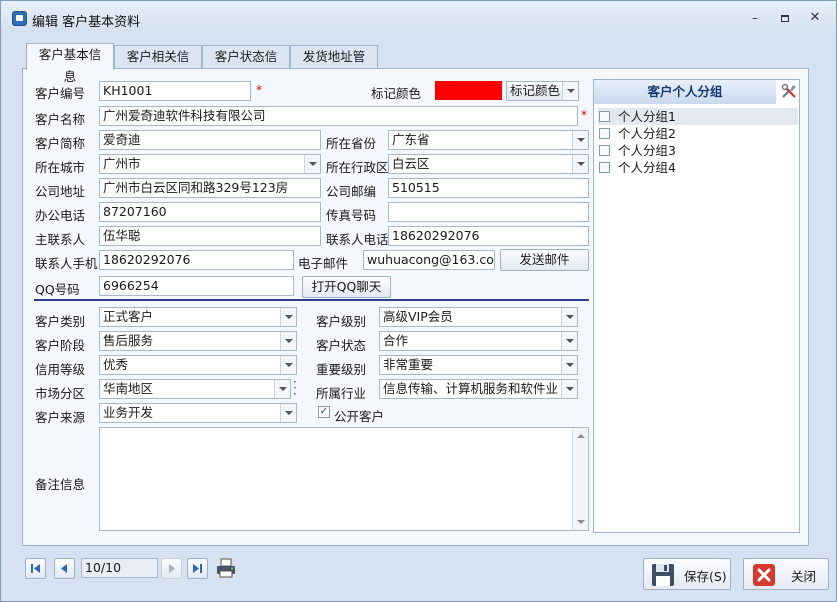 The width and height of the screenshot is (837, 602). I want to click on close-button: 关闭, so click(786, 574).